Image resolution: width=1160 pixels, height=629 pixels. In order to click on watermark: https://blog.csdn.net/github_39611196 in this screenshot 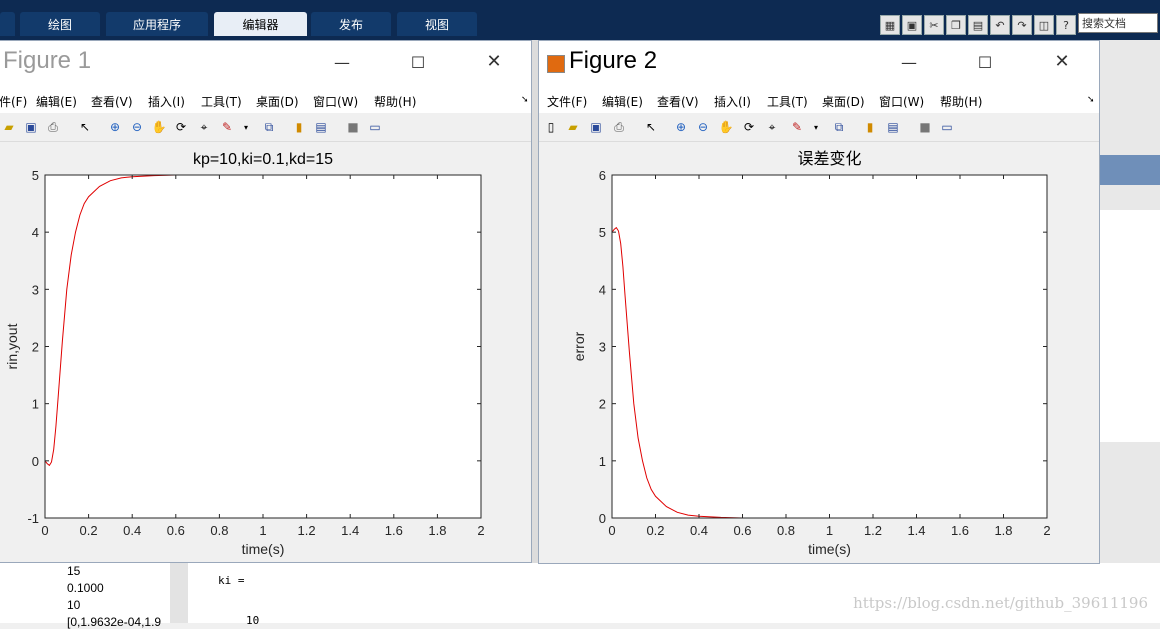, I will do `click(1000, 603)`.